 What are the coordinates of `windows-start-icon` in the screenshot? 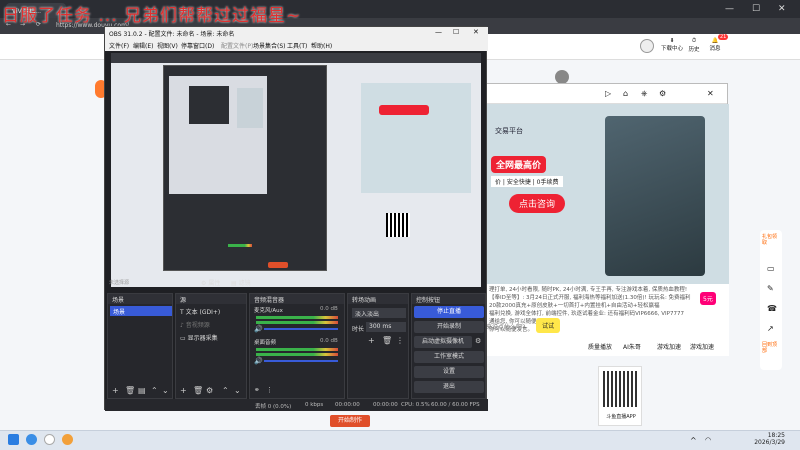 It's located at (13, 439).